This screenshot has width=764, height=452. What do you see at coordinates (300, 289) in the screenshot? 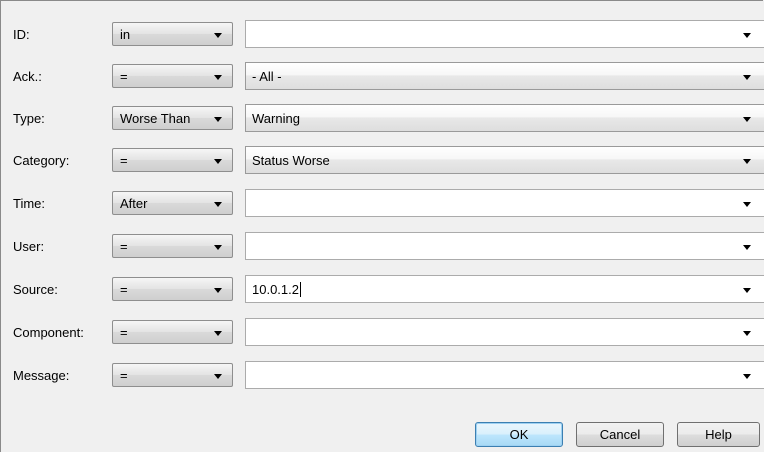
I see `text-caret` at bounding box center [300, 289].